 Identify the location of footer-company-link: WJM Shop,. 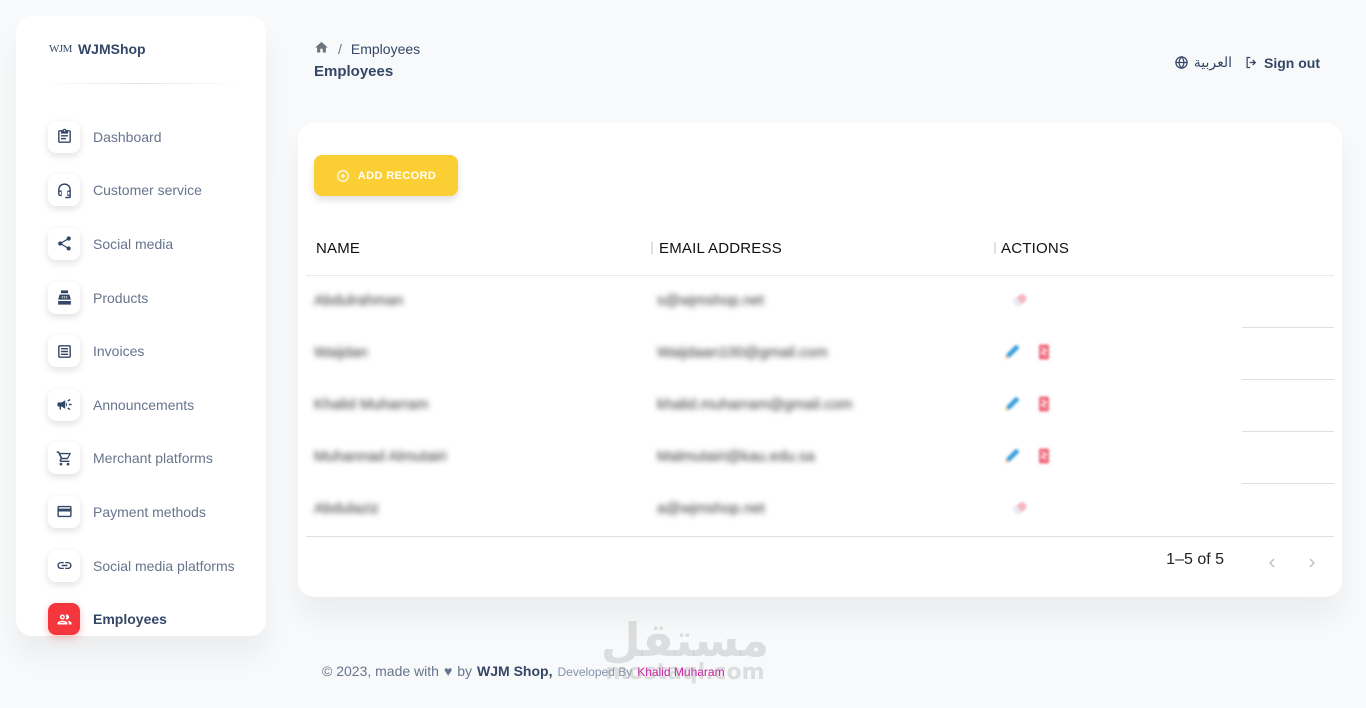
(514, 671).